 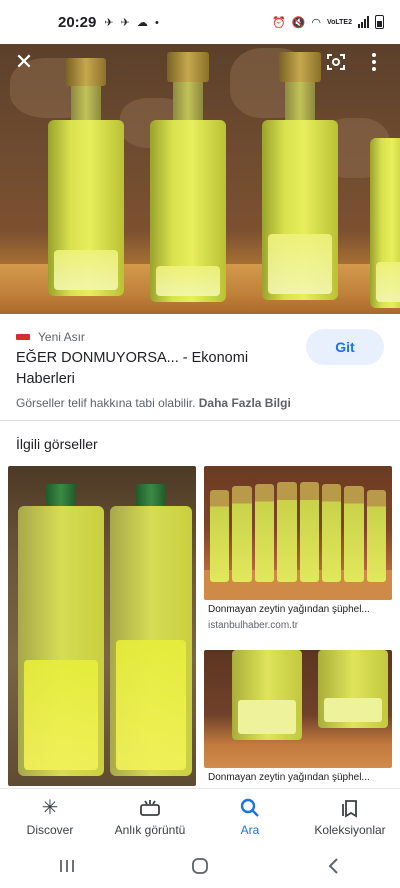 What do you see at coordinates (50, 829) in the screenshot?
I see `nav-discover-label: Discover` at bounding box center [50, 829].